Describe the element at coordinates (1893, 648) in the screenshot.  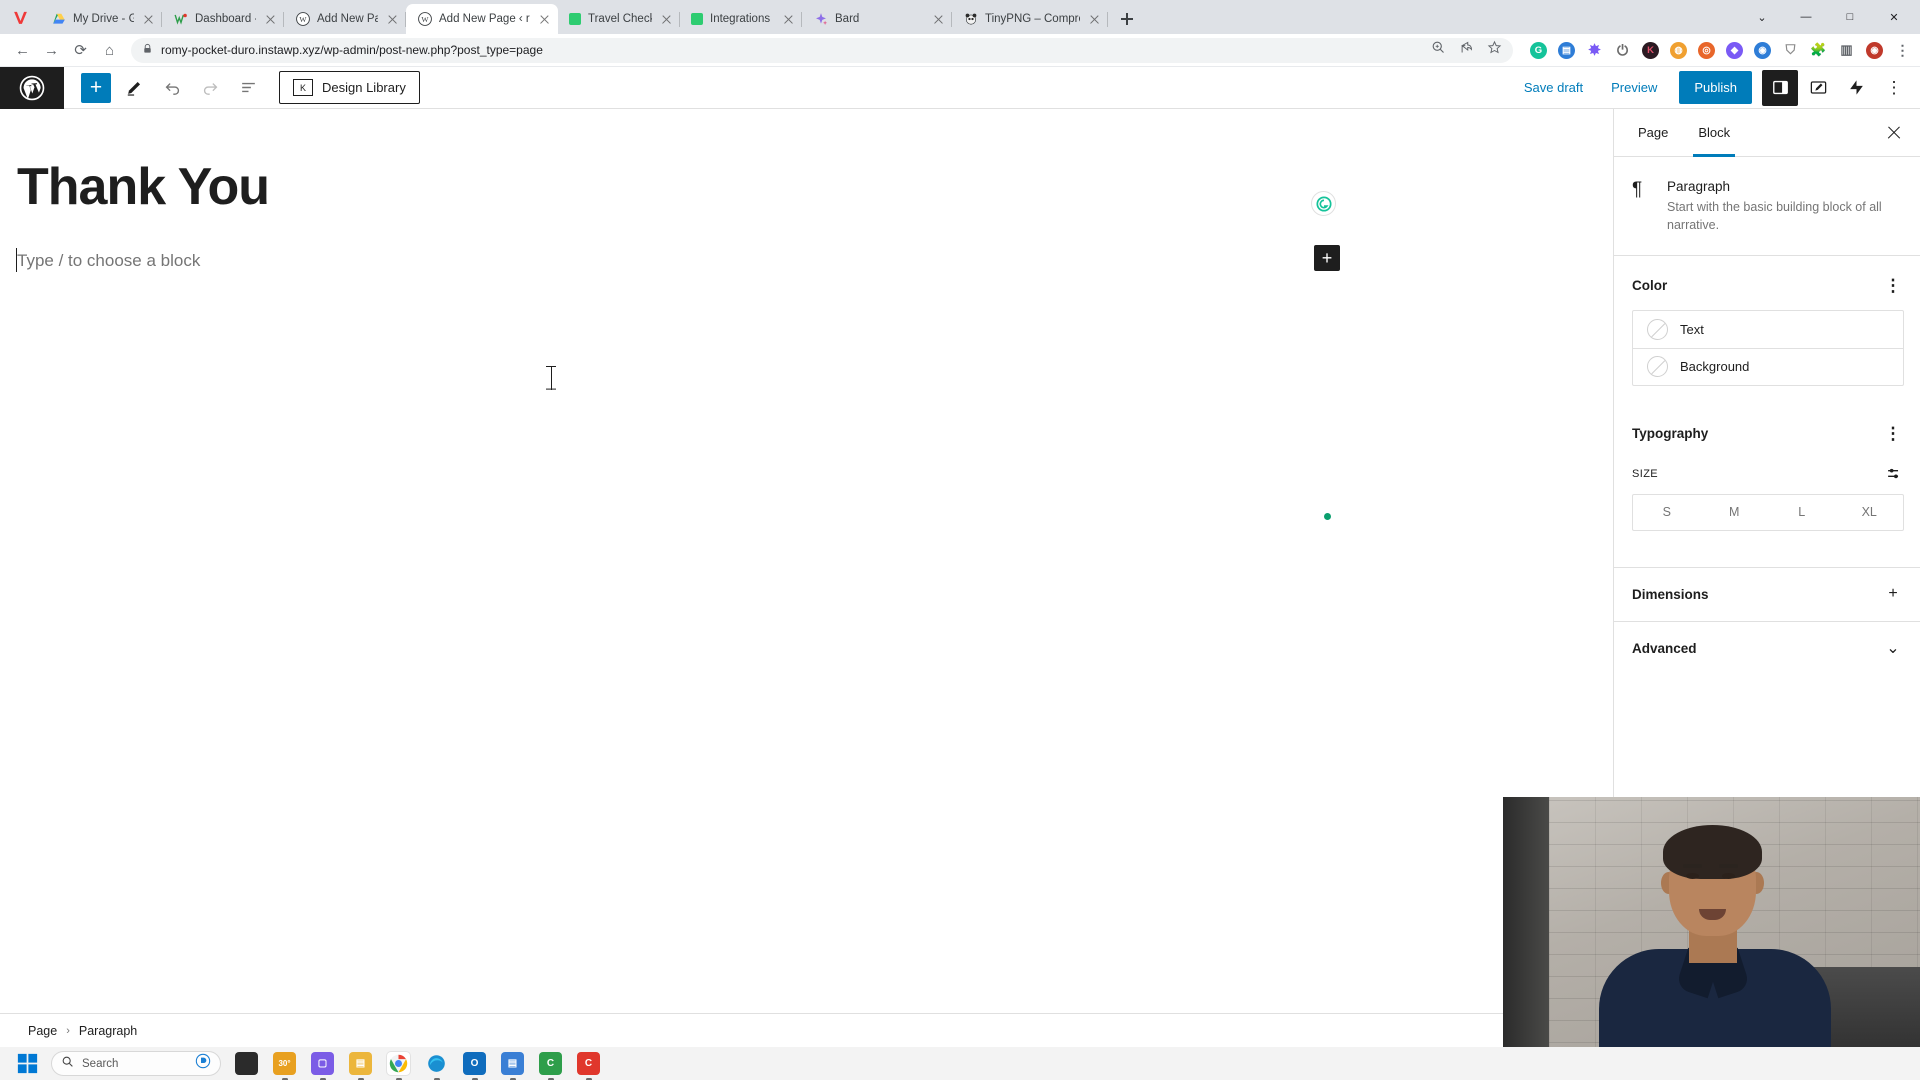
I see `advanced-chevron-down-icon: ⌄` at that location.